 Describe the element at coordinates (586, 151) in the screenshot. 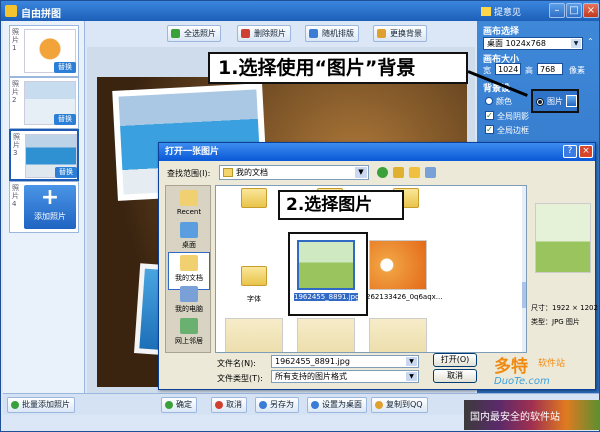

I see `dialog-close-button: ×` at that location.